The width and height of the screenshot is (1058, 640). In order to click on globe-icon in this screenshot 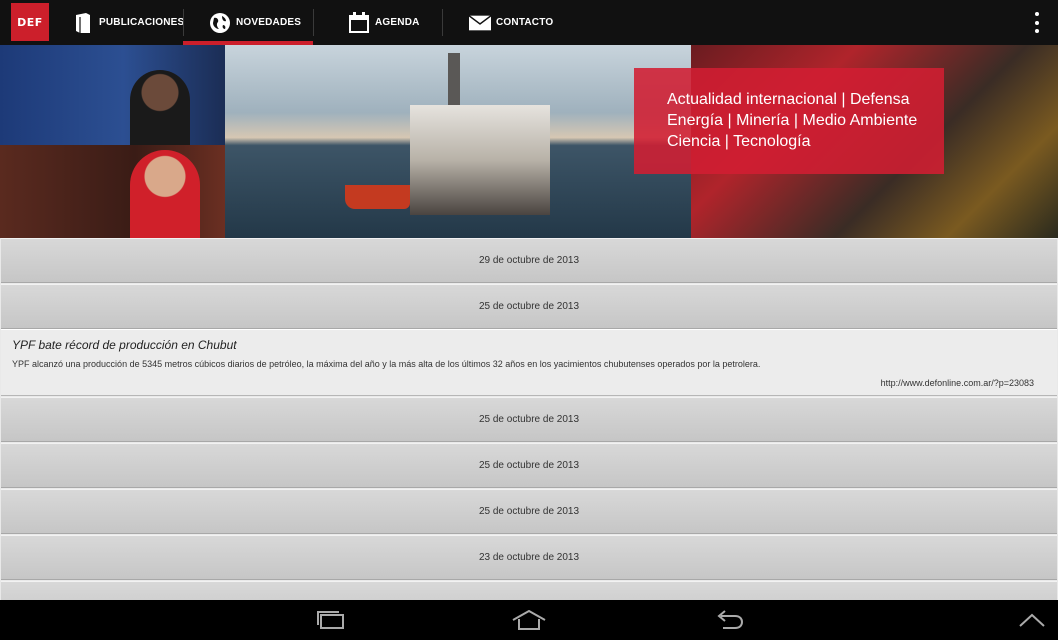, I will do `click(220, 23)`.